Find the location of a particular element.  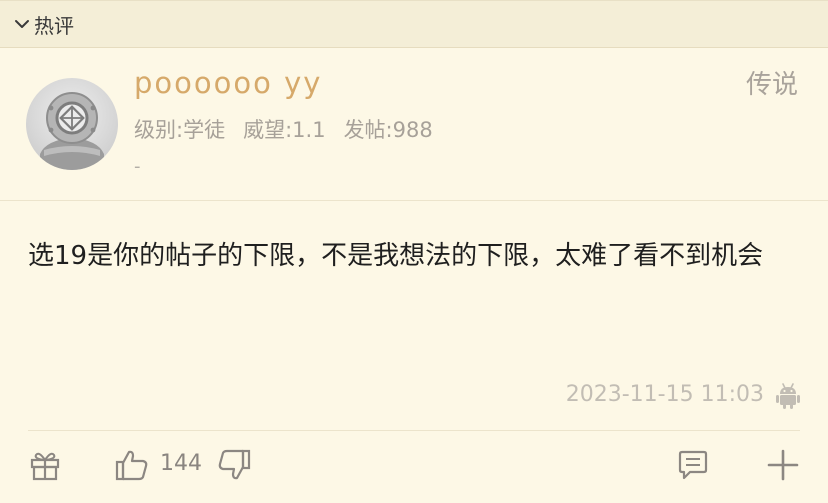

post-timestamp: 2023-11-15 11:03 is located at coordinates (664, 394).